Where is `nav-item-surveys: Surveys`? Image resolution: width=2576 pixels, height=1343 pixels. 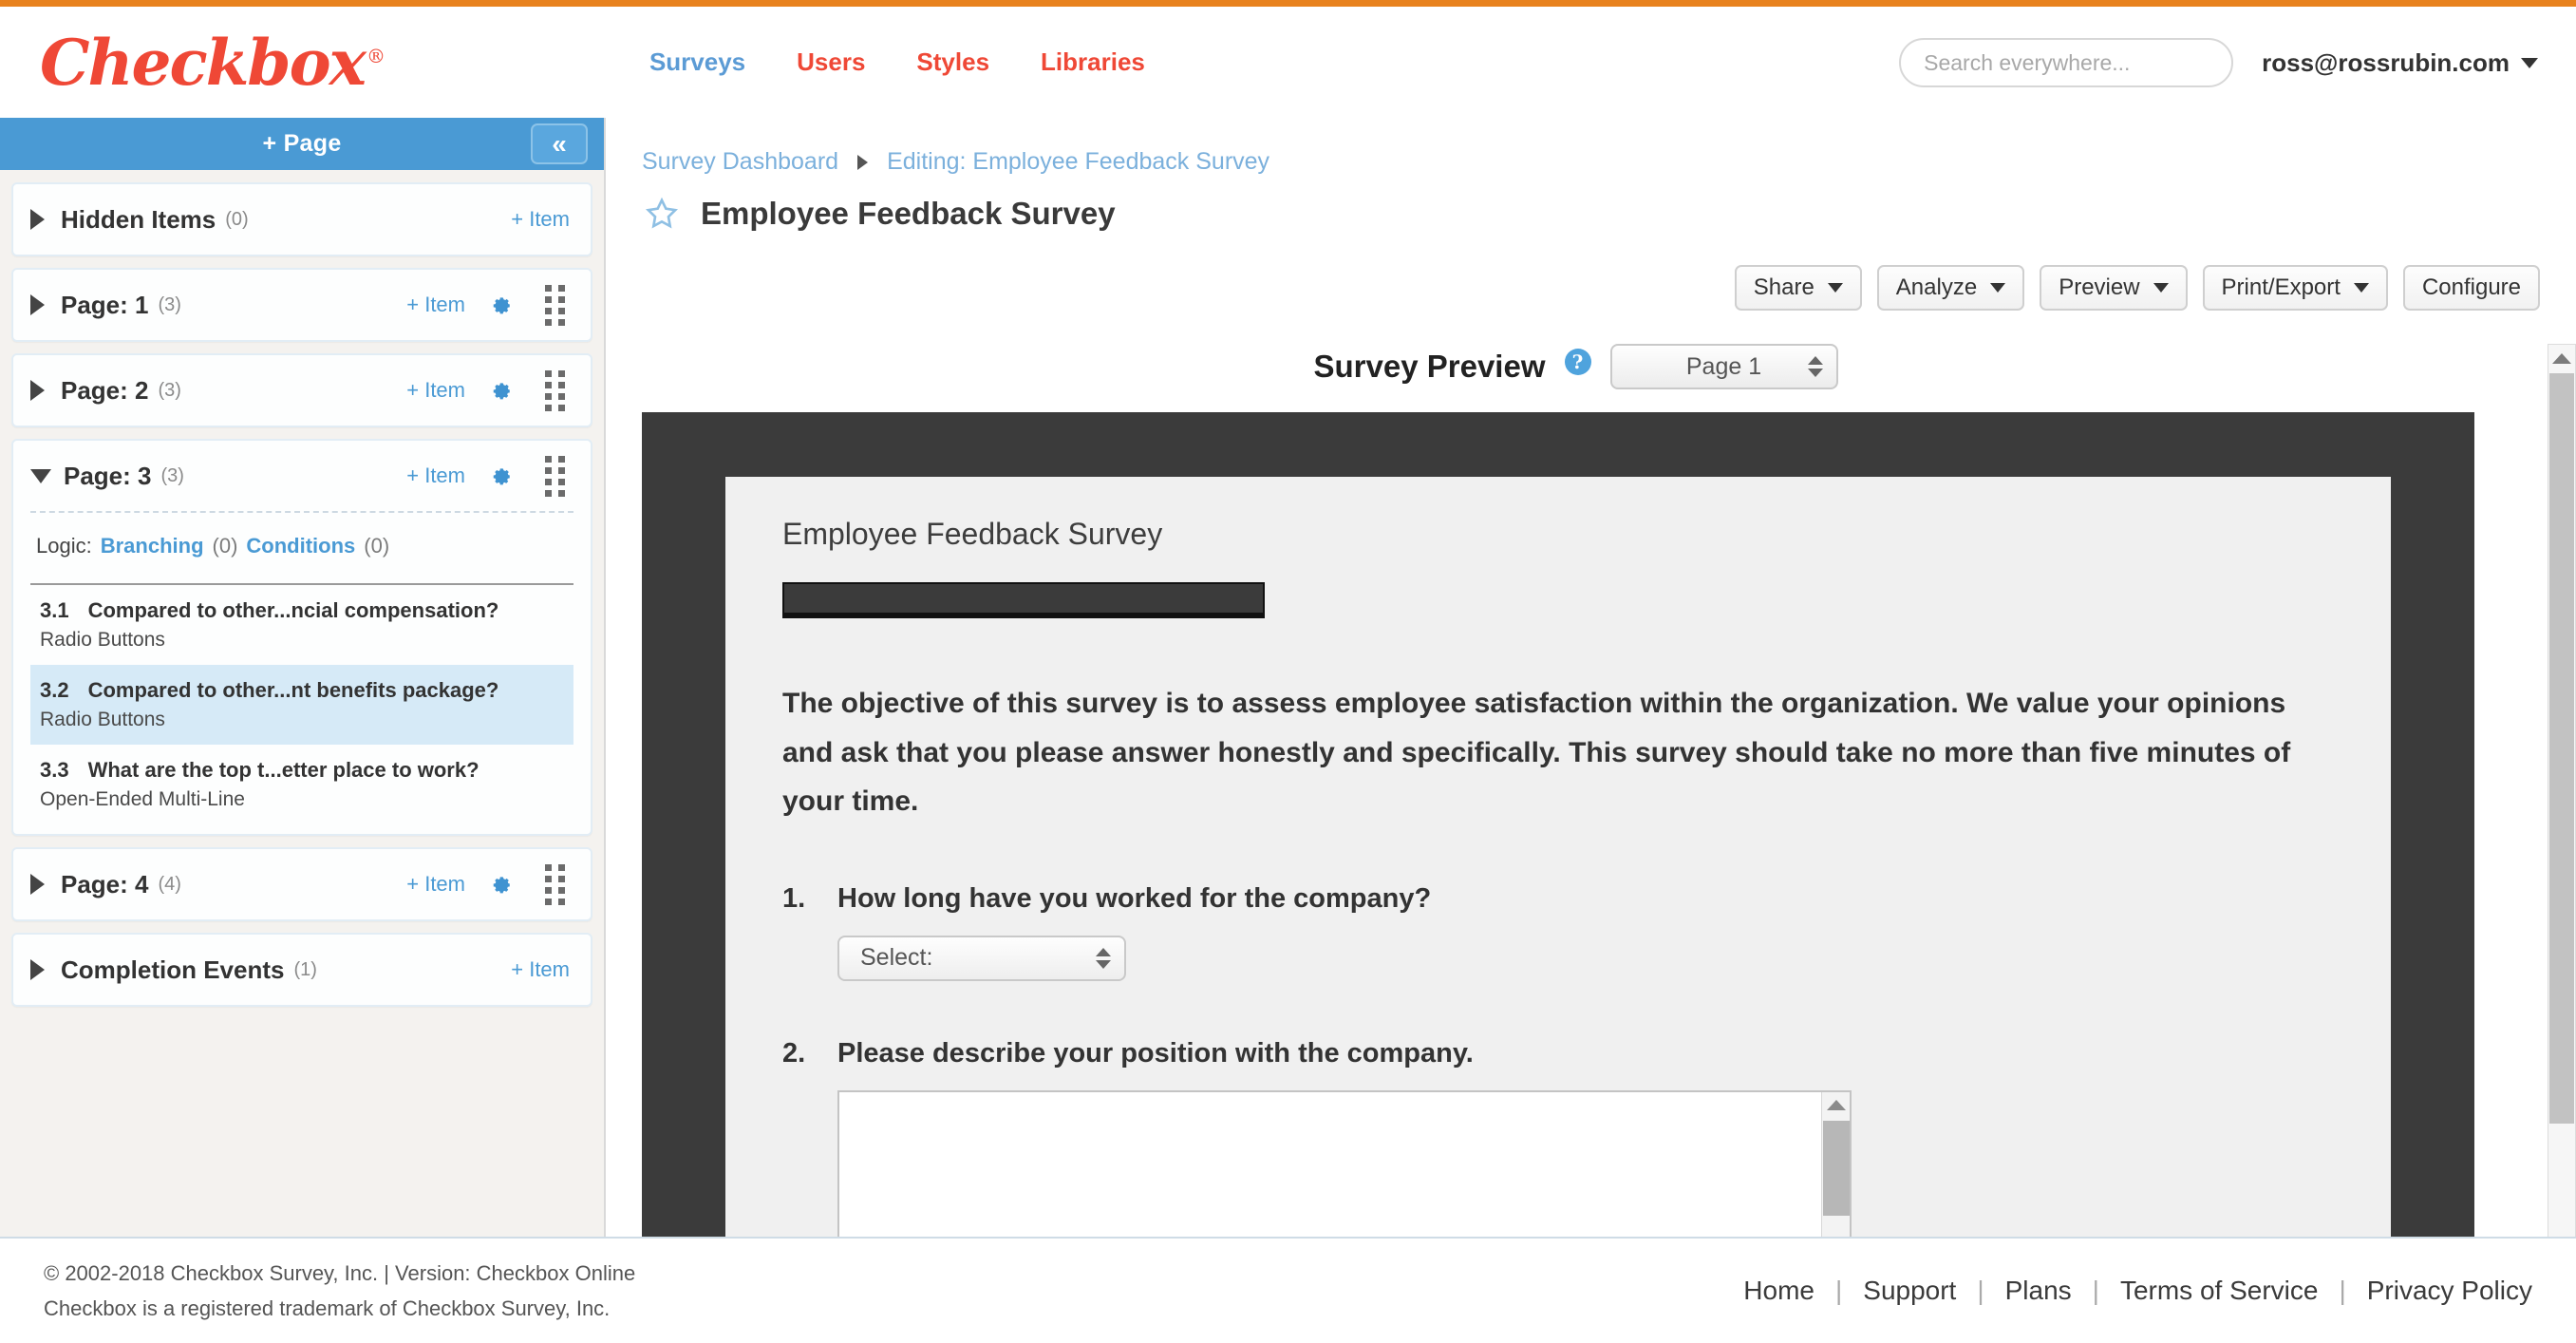
nav-item-surveys: Surveys is located at coordinates (697, 62).